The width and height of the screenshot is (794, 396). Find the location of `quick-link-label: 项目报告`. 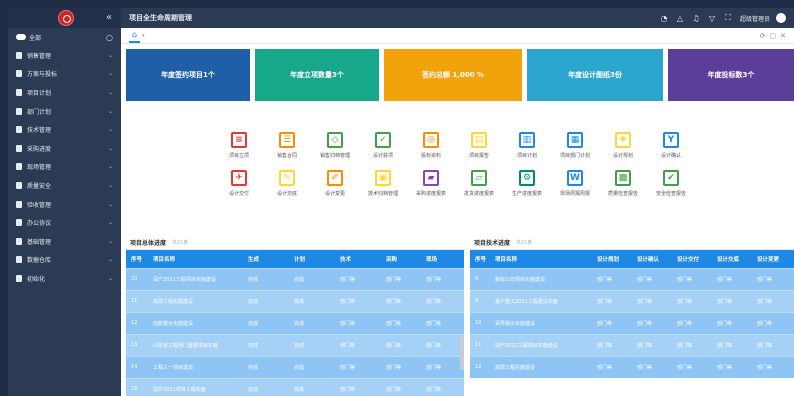

quick-link-label: 项目报告 is located at coordinates (478, 156).